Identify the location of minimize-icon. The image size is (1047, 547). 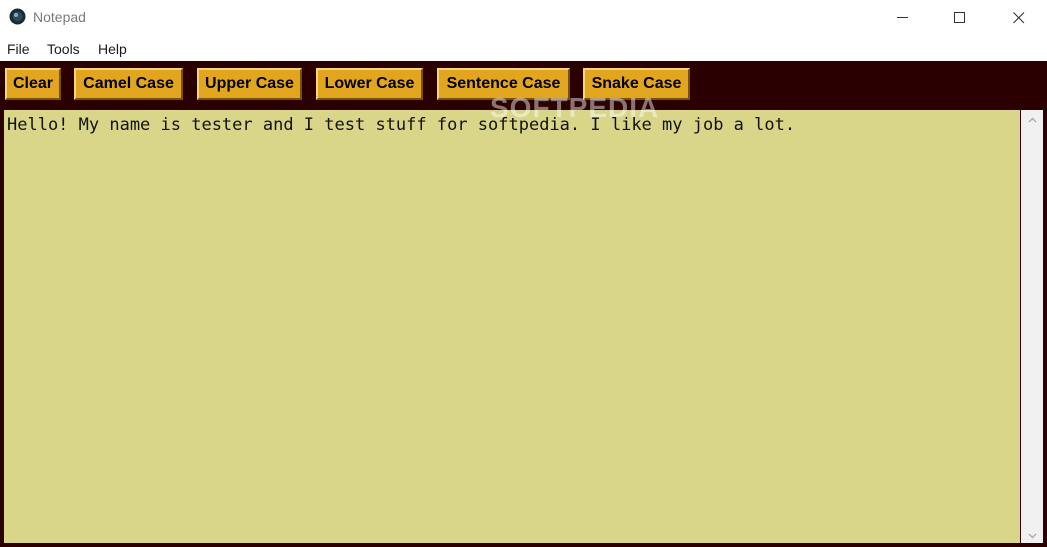
(903, 18).